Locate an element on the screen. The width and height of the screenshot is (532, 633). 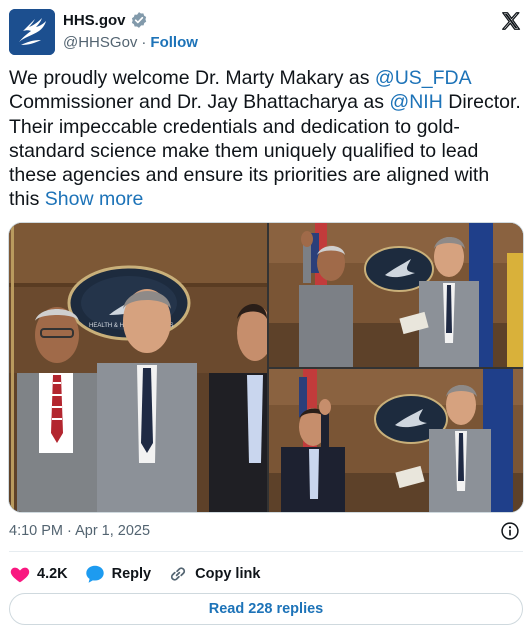
action-bar: 4.2K Reply Copy link is located at coordinates (134, 574).